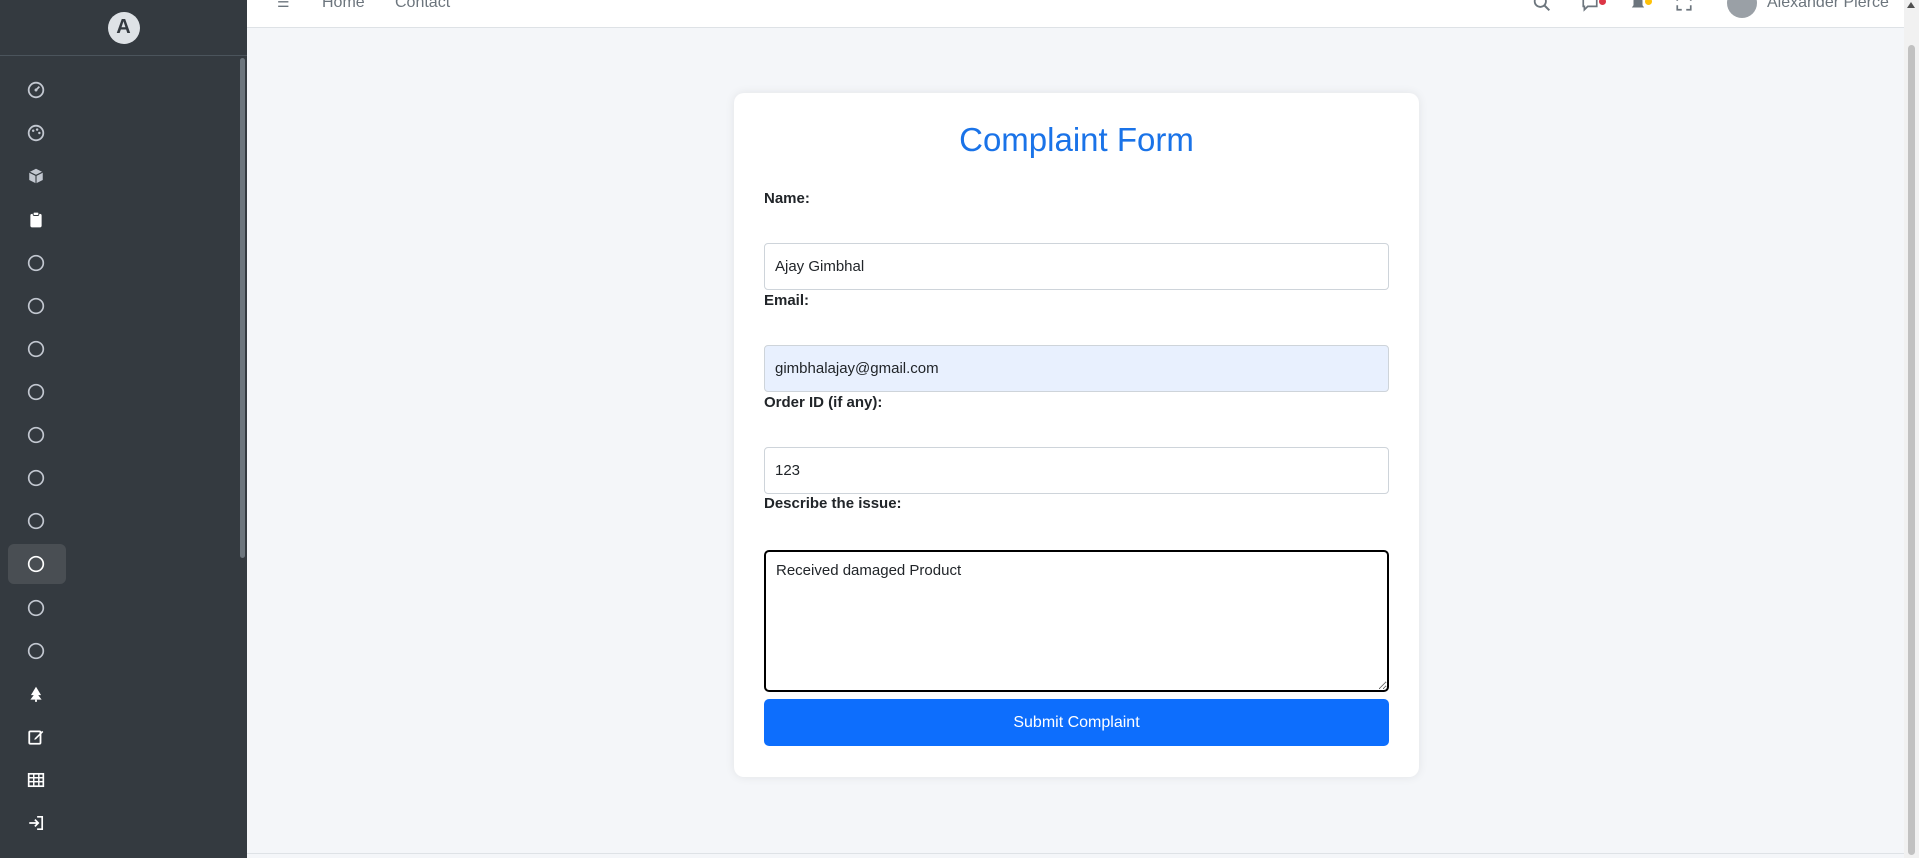 This screenshot has height=858, width=1919. I want to click on avatar, so click(1742, 9).